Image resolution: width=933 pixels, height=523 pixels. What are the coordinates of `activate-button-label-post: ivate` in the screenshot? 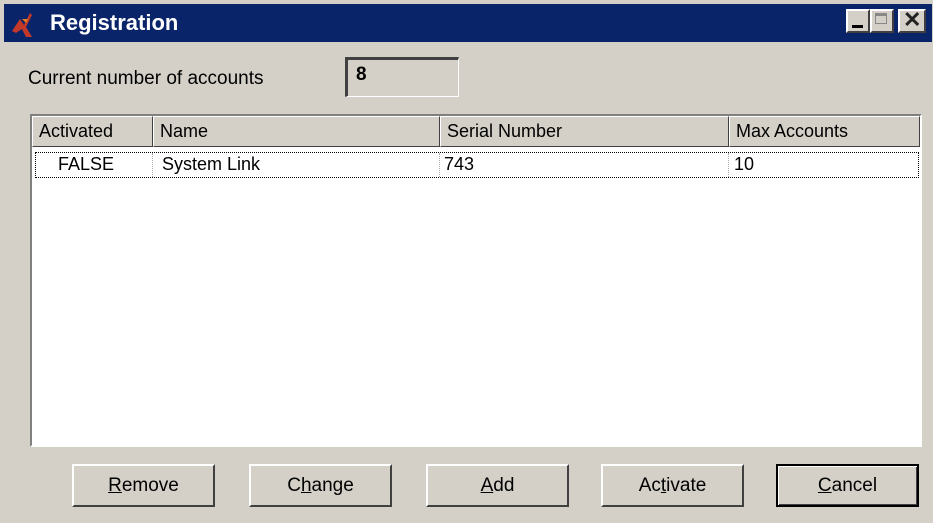 It's located at (686, 485).